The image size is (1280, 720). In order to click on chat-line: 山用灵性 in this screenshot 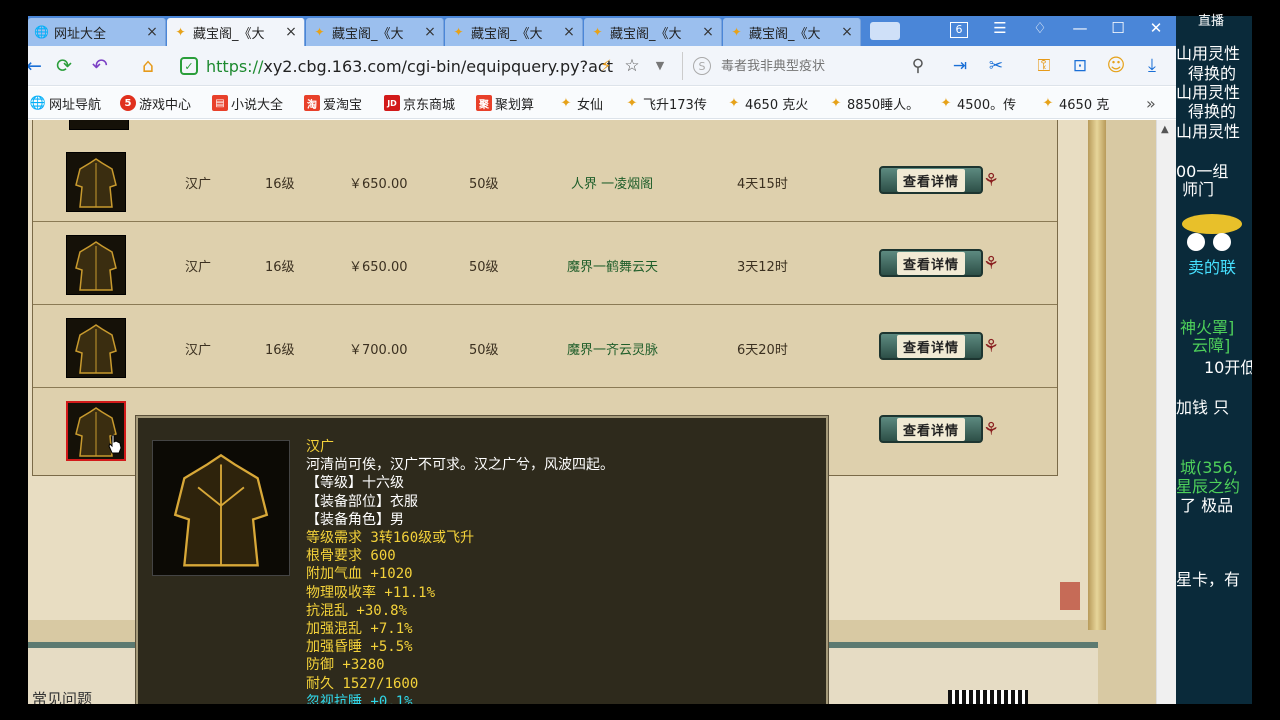, I will do `click(1208, 131)`.